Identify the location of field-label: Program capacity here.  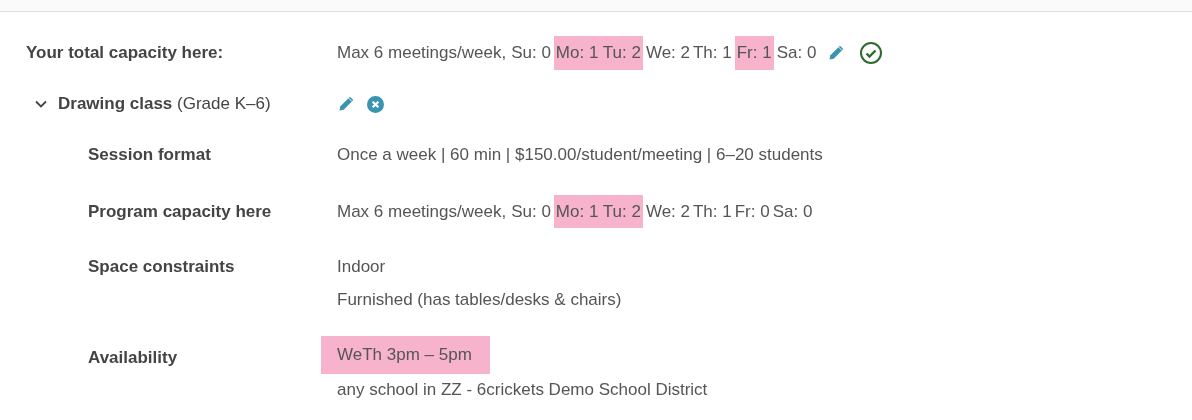
(180, 211).